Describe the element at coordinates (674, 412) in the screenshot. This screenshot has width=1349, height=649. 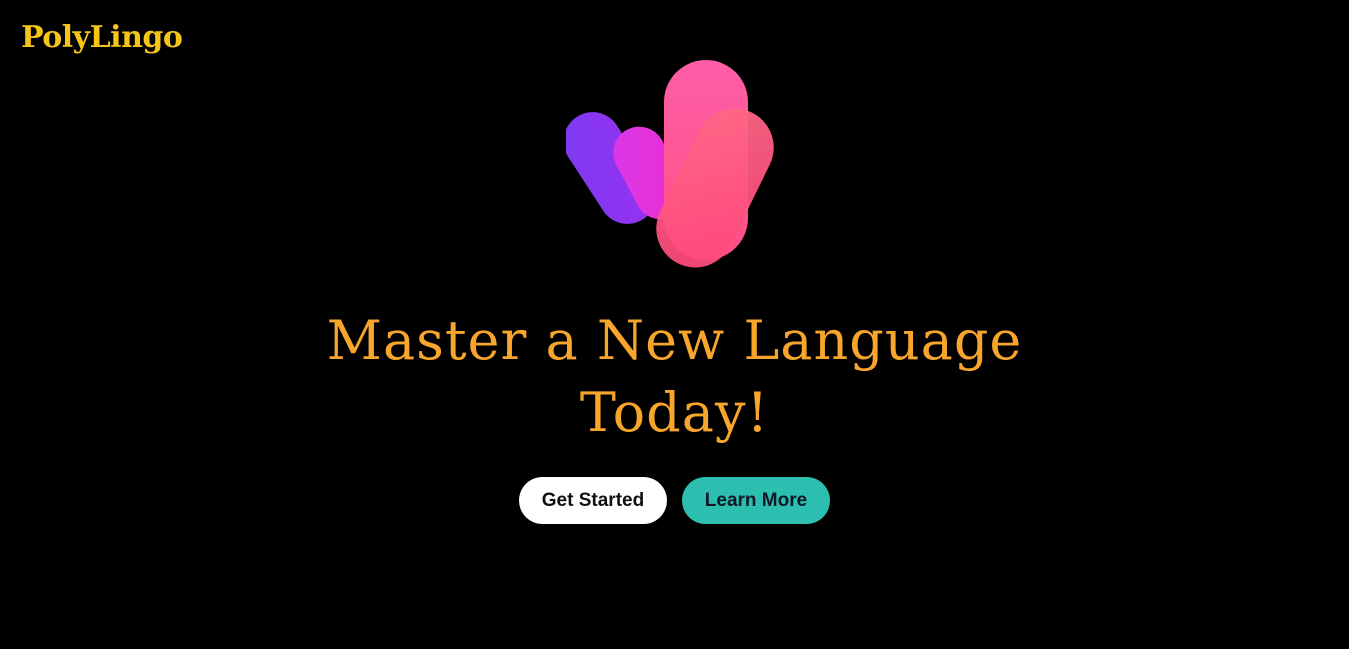
I see `hero-title-line-2: Today!` at that location.